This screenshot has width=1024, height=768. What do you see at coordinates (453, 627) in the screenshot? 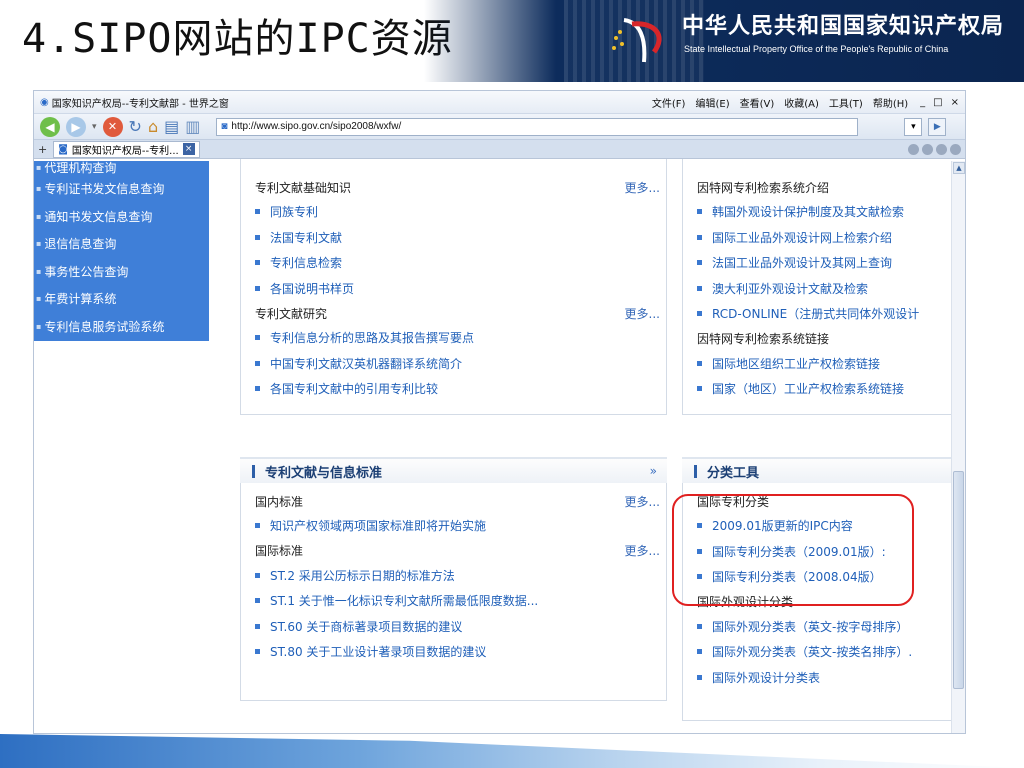
I see `link-item: ST.60 关于商标著录项目数据的建议` at bounding box center [453, 627].